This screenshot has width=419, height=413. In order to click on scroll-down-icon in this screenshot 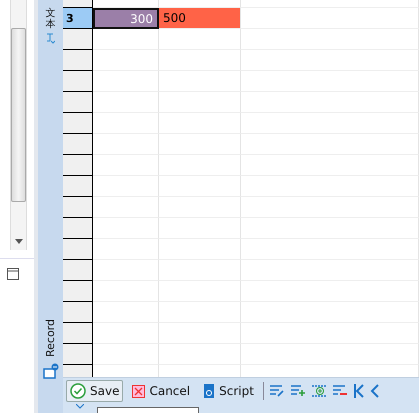, I will do `click(18, 241)`.